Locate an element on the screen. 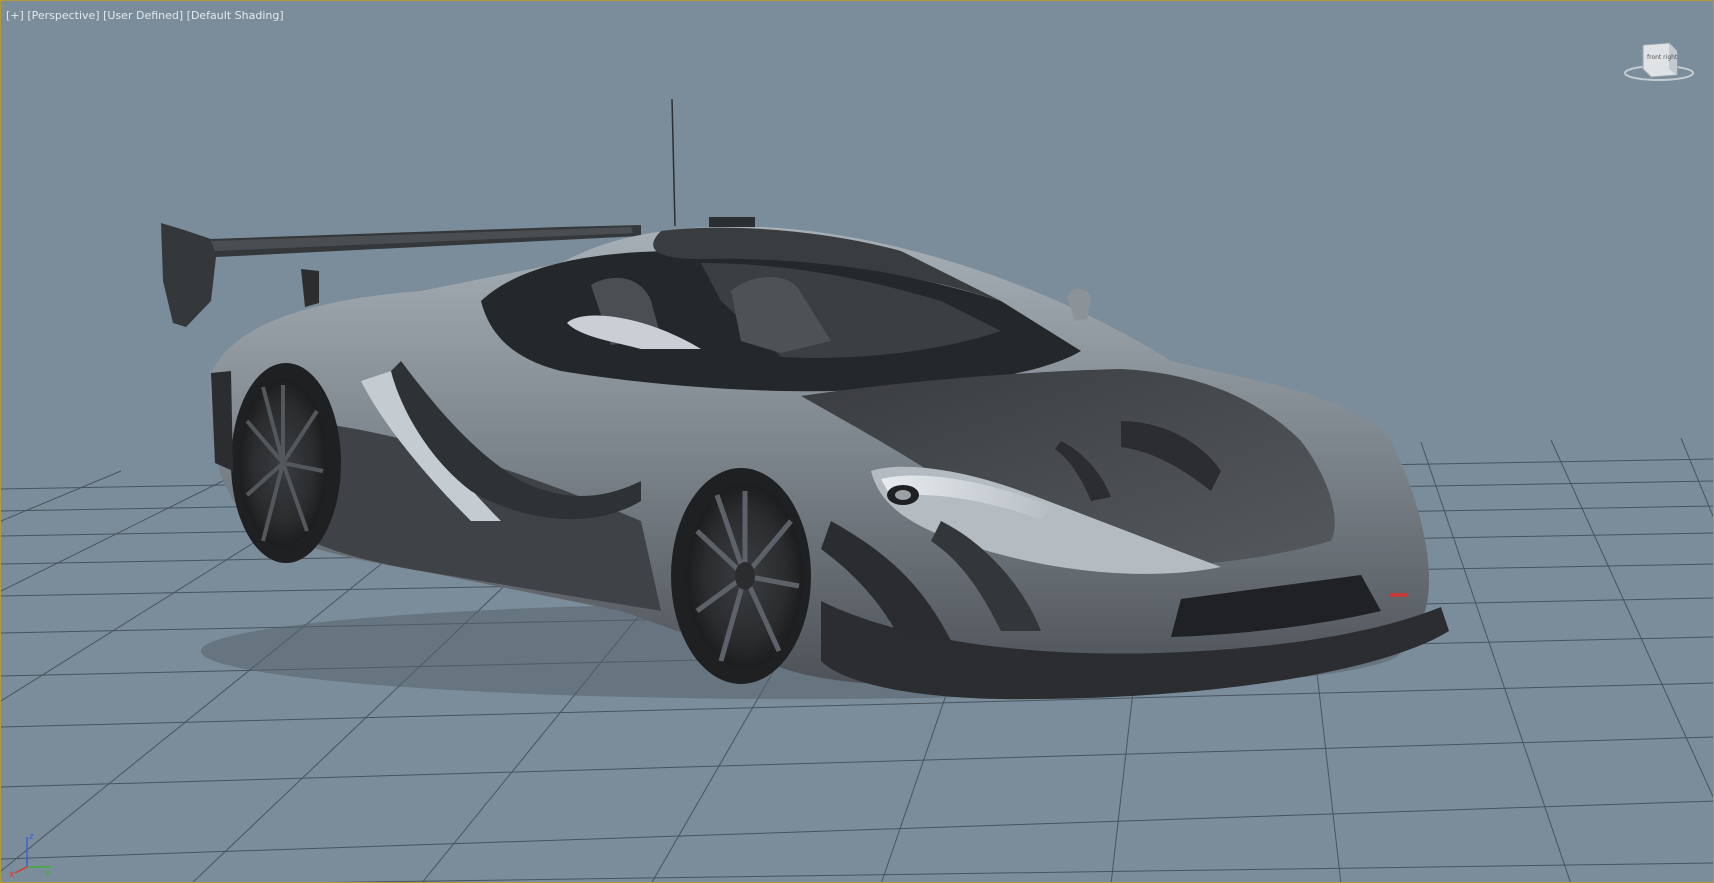 The width and height of the screenshot is (1714, 883). viewcube-navigation: front right is located at coordinates (1659, 62).